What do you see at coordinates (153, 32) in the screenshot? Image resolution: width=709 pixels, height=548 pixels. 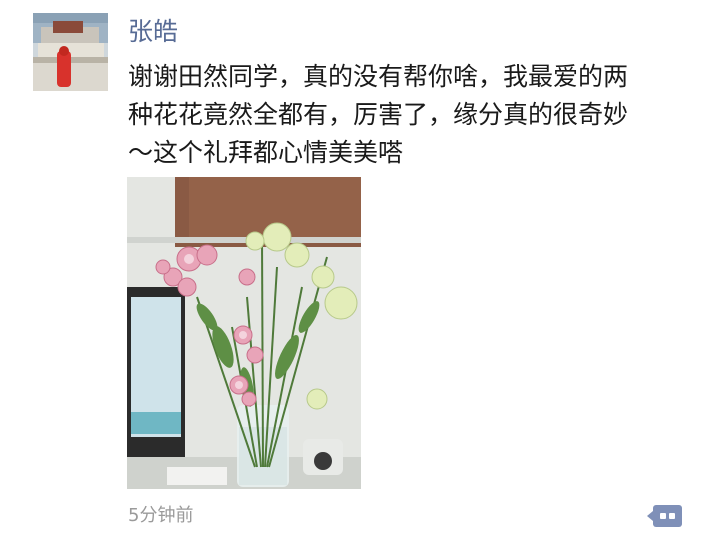 I see `author-name: 张皓` at bounding box center [153, 32].